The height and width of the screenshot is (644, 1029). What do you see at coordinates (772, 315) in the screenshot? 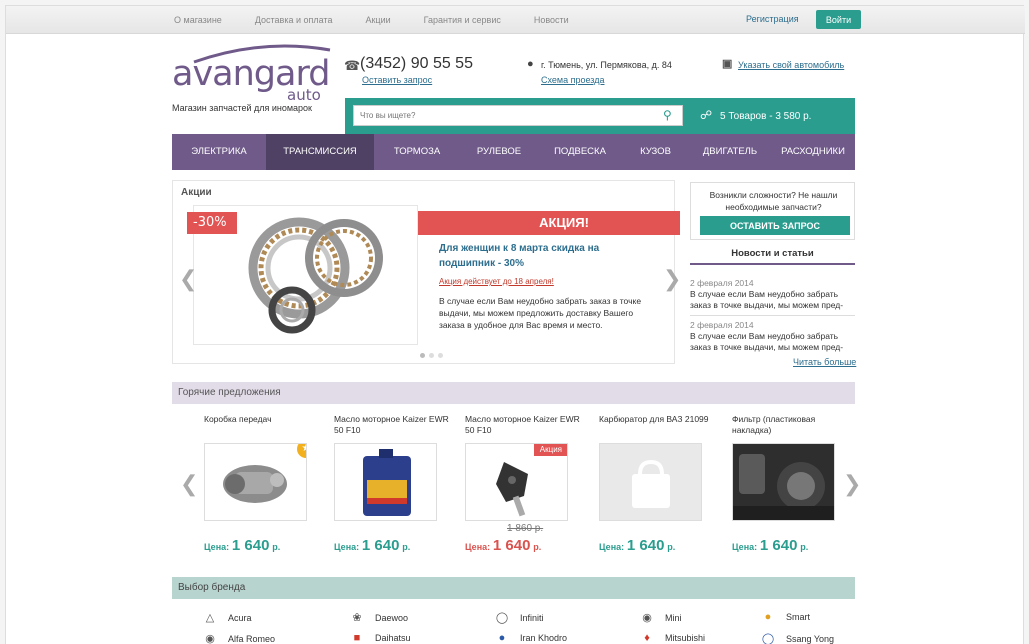
I see `news-divider` at bounding box center [772, 315].